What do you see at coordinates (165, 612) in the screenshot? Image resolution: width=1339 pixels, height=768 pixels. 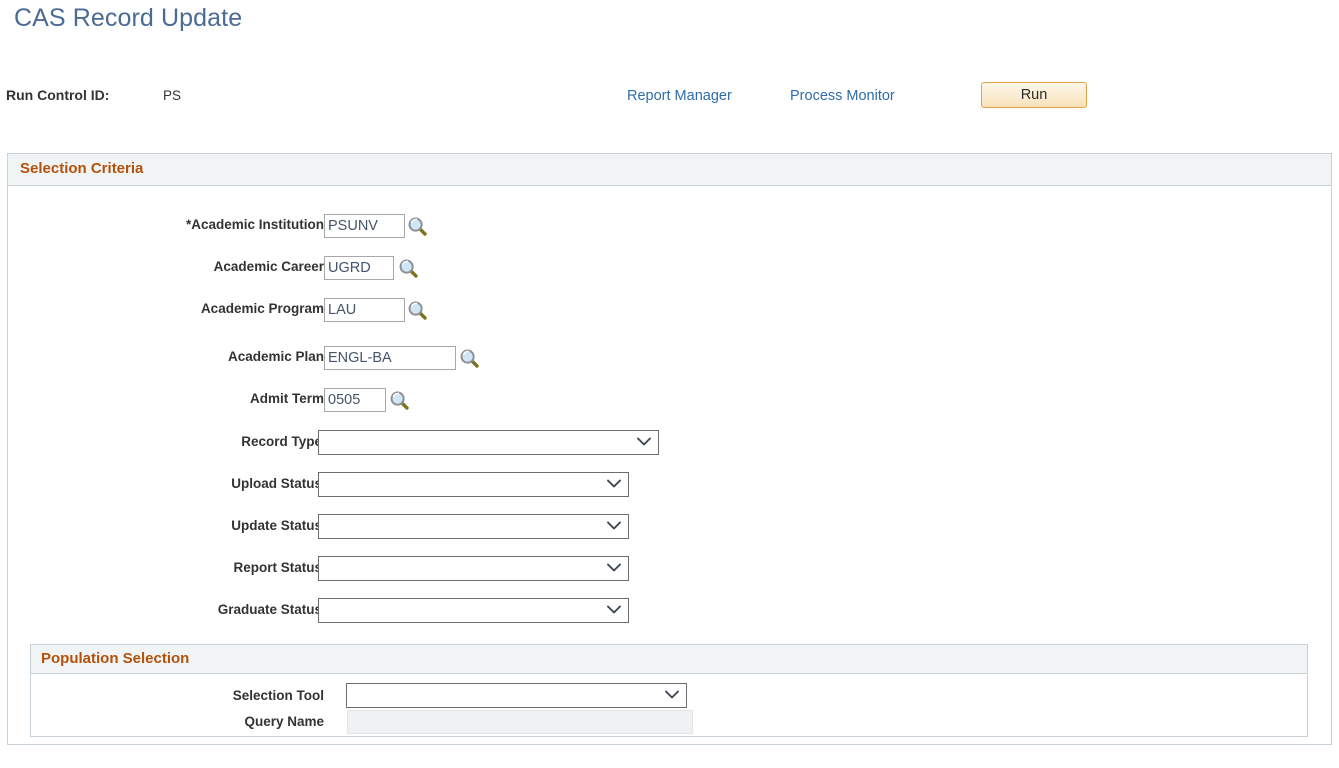 I see `field-row-graduate-status: Graduate Status` at bounding box center [165, 612].